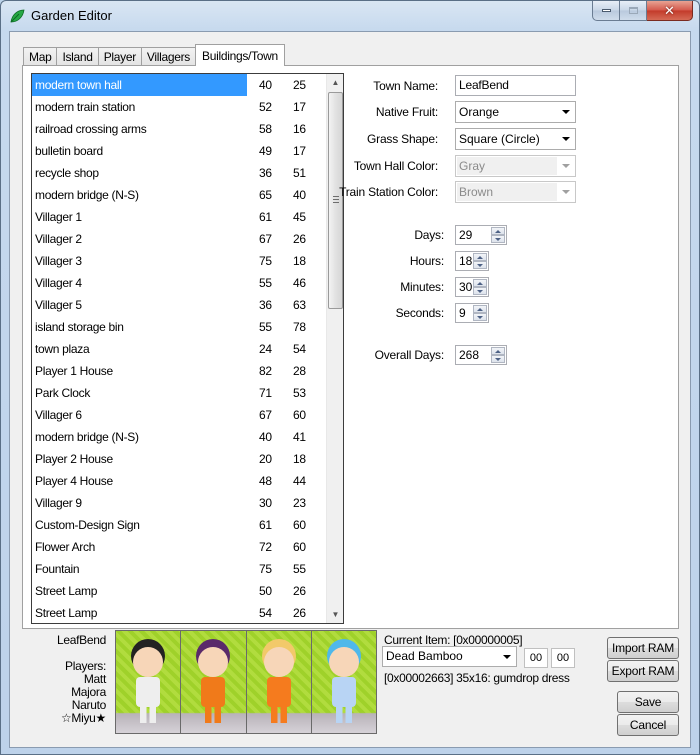  Describe the element at coordinates (265, 239) in the screenshot. I see `building-x: 67` at that location.